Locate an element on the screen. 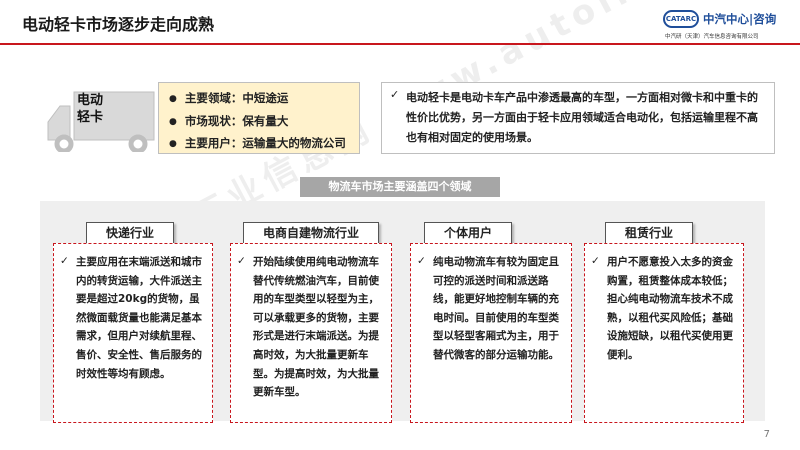 This screenshot has height=450, width=800. highlight-users: 主要用户：运输量大的物流公司 is located at coordinates (264, 144).